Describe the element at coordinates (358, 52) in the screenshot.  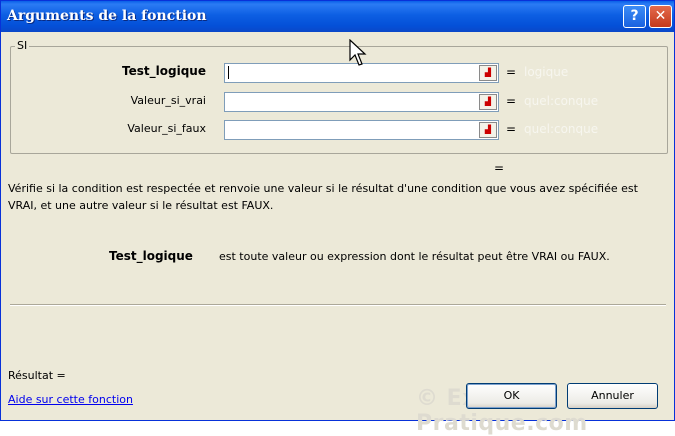
I see `mouse-cursor-icon` at that location.